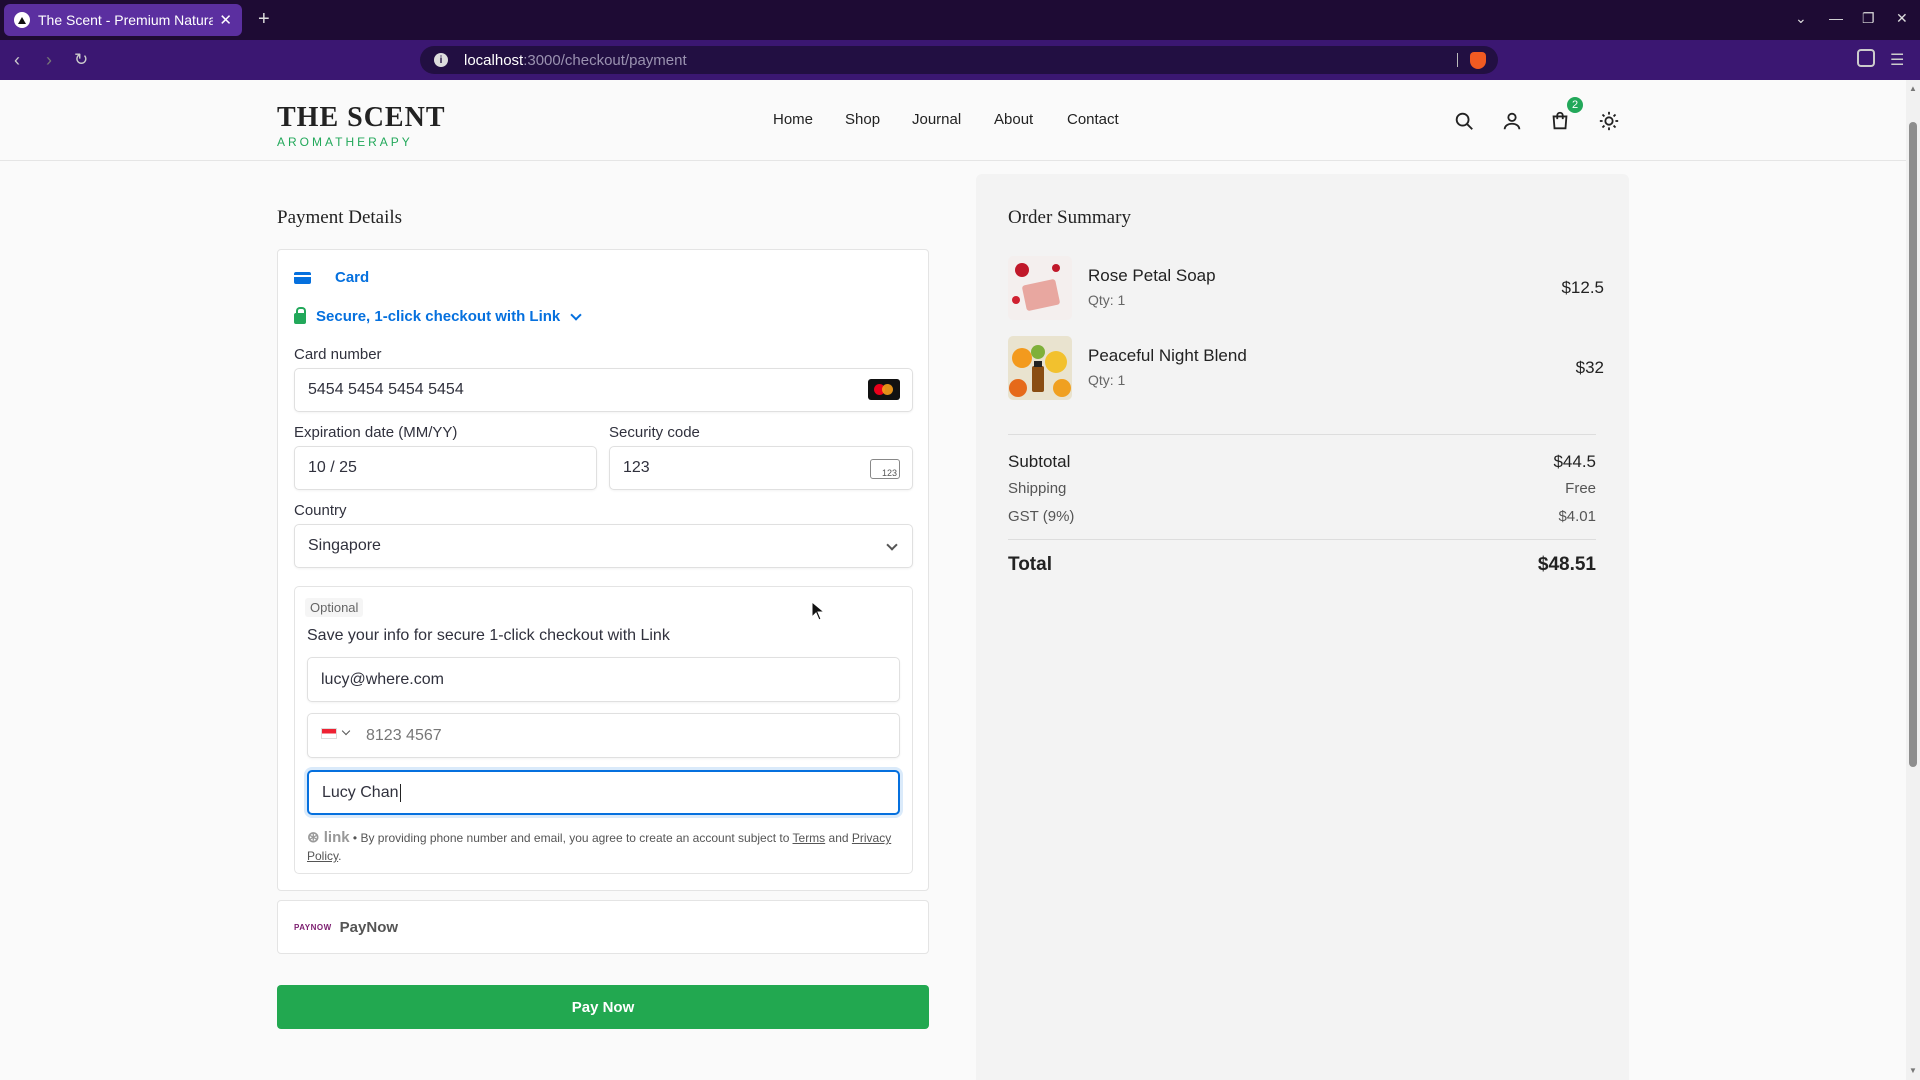 The height and width of the screenshot is (1080, 1920). I want to click on pay-now-button: Pay Now, so click(603, 1007).